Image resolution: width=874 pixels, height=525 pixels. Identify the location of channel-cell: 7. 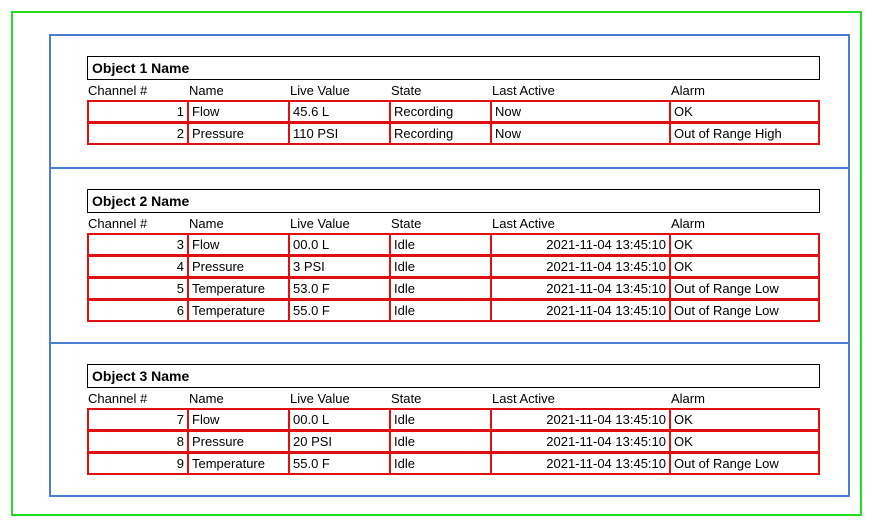
(138, 419).